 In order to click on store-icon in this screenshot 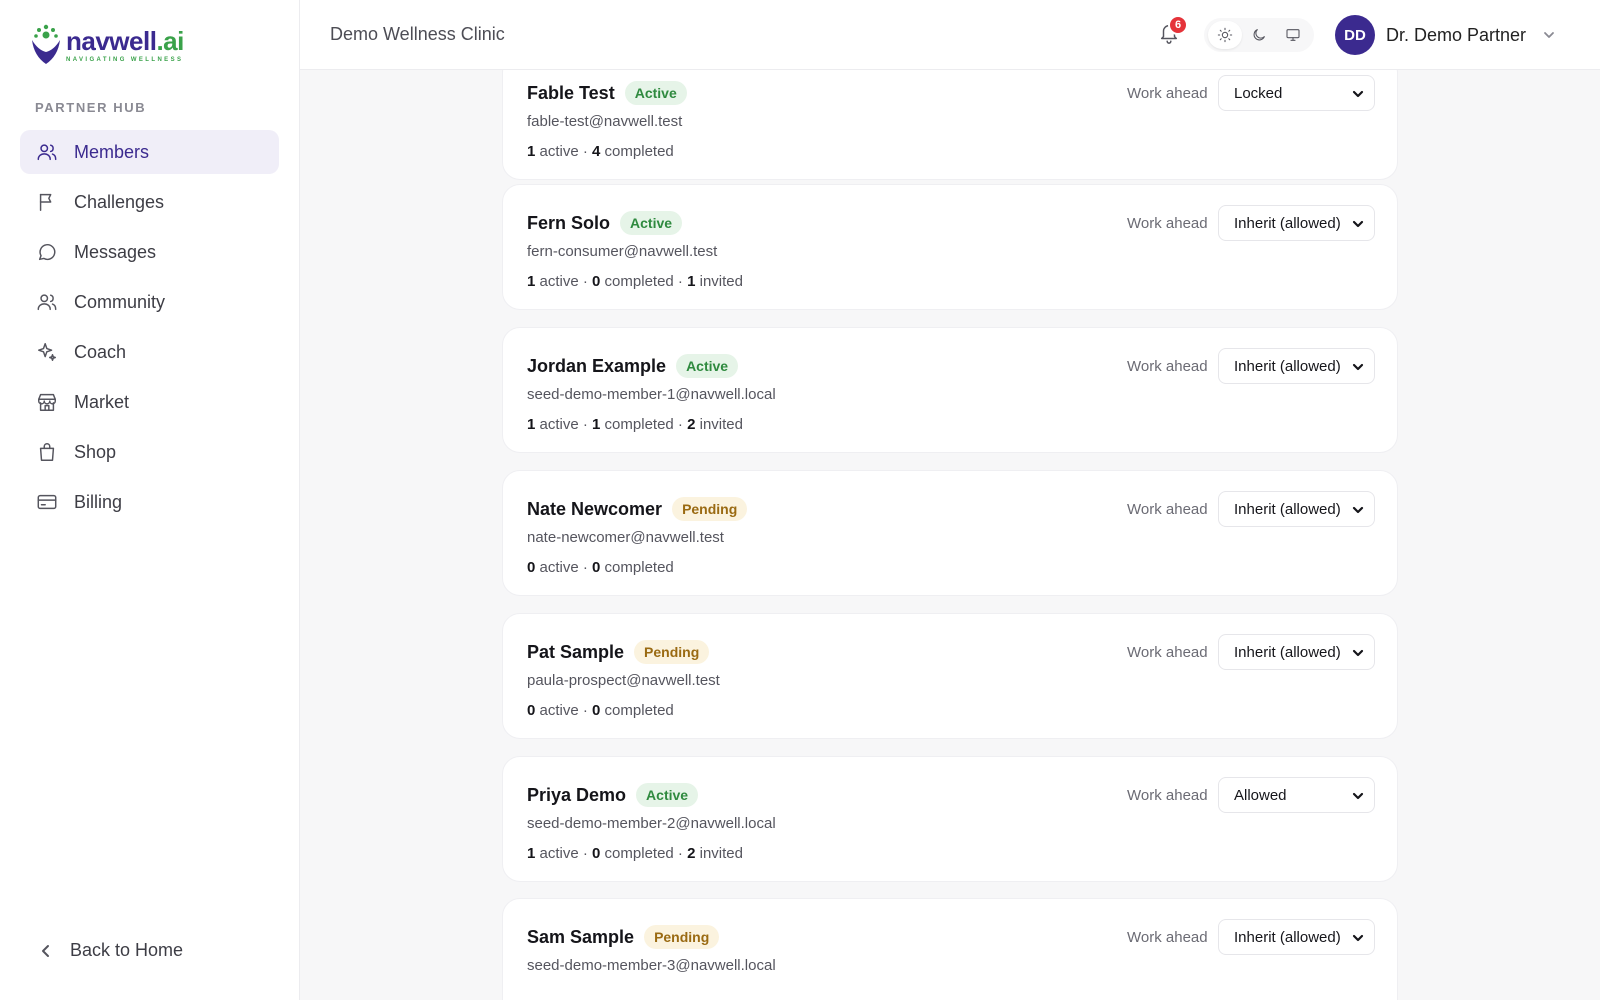, I will do `click(47, 402)`.